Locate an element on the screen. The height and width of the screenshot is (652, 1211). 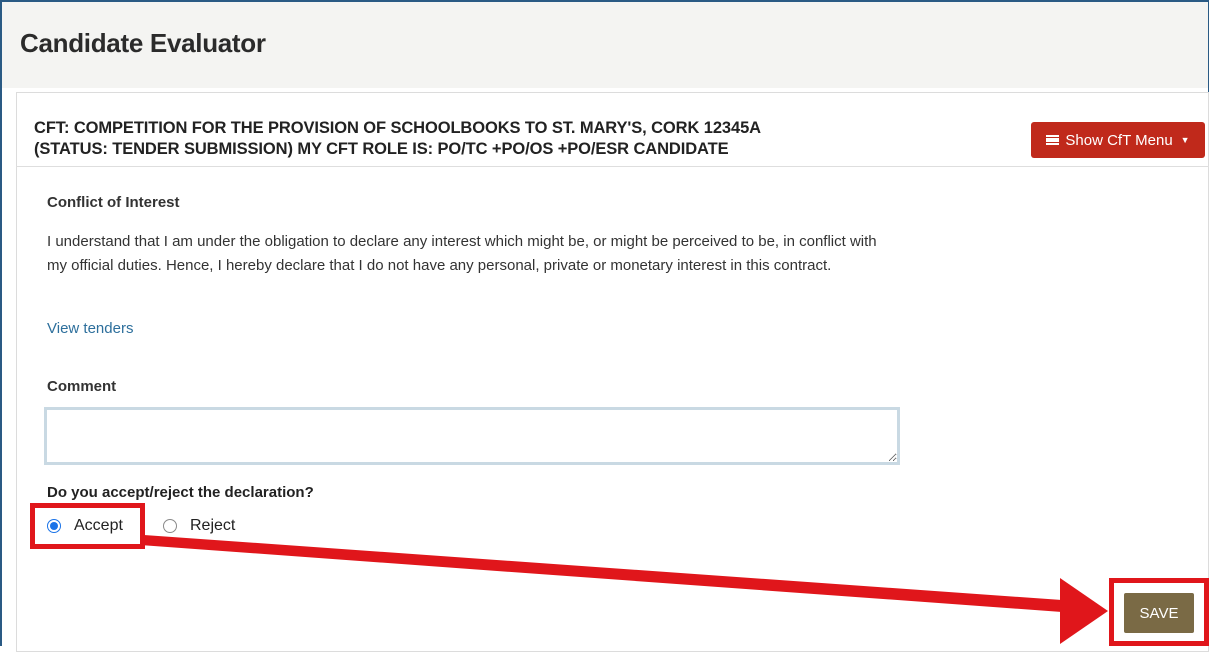
save-highlight-box is located at coordinates (1159, 612).